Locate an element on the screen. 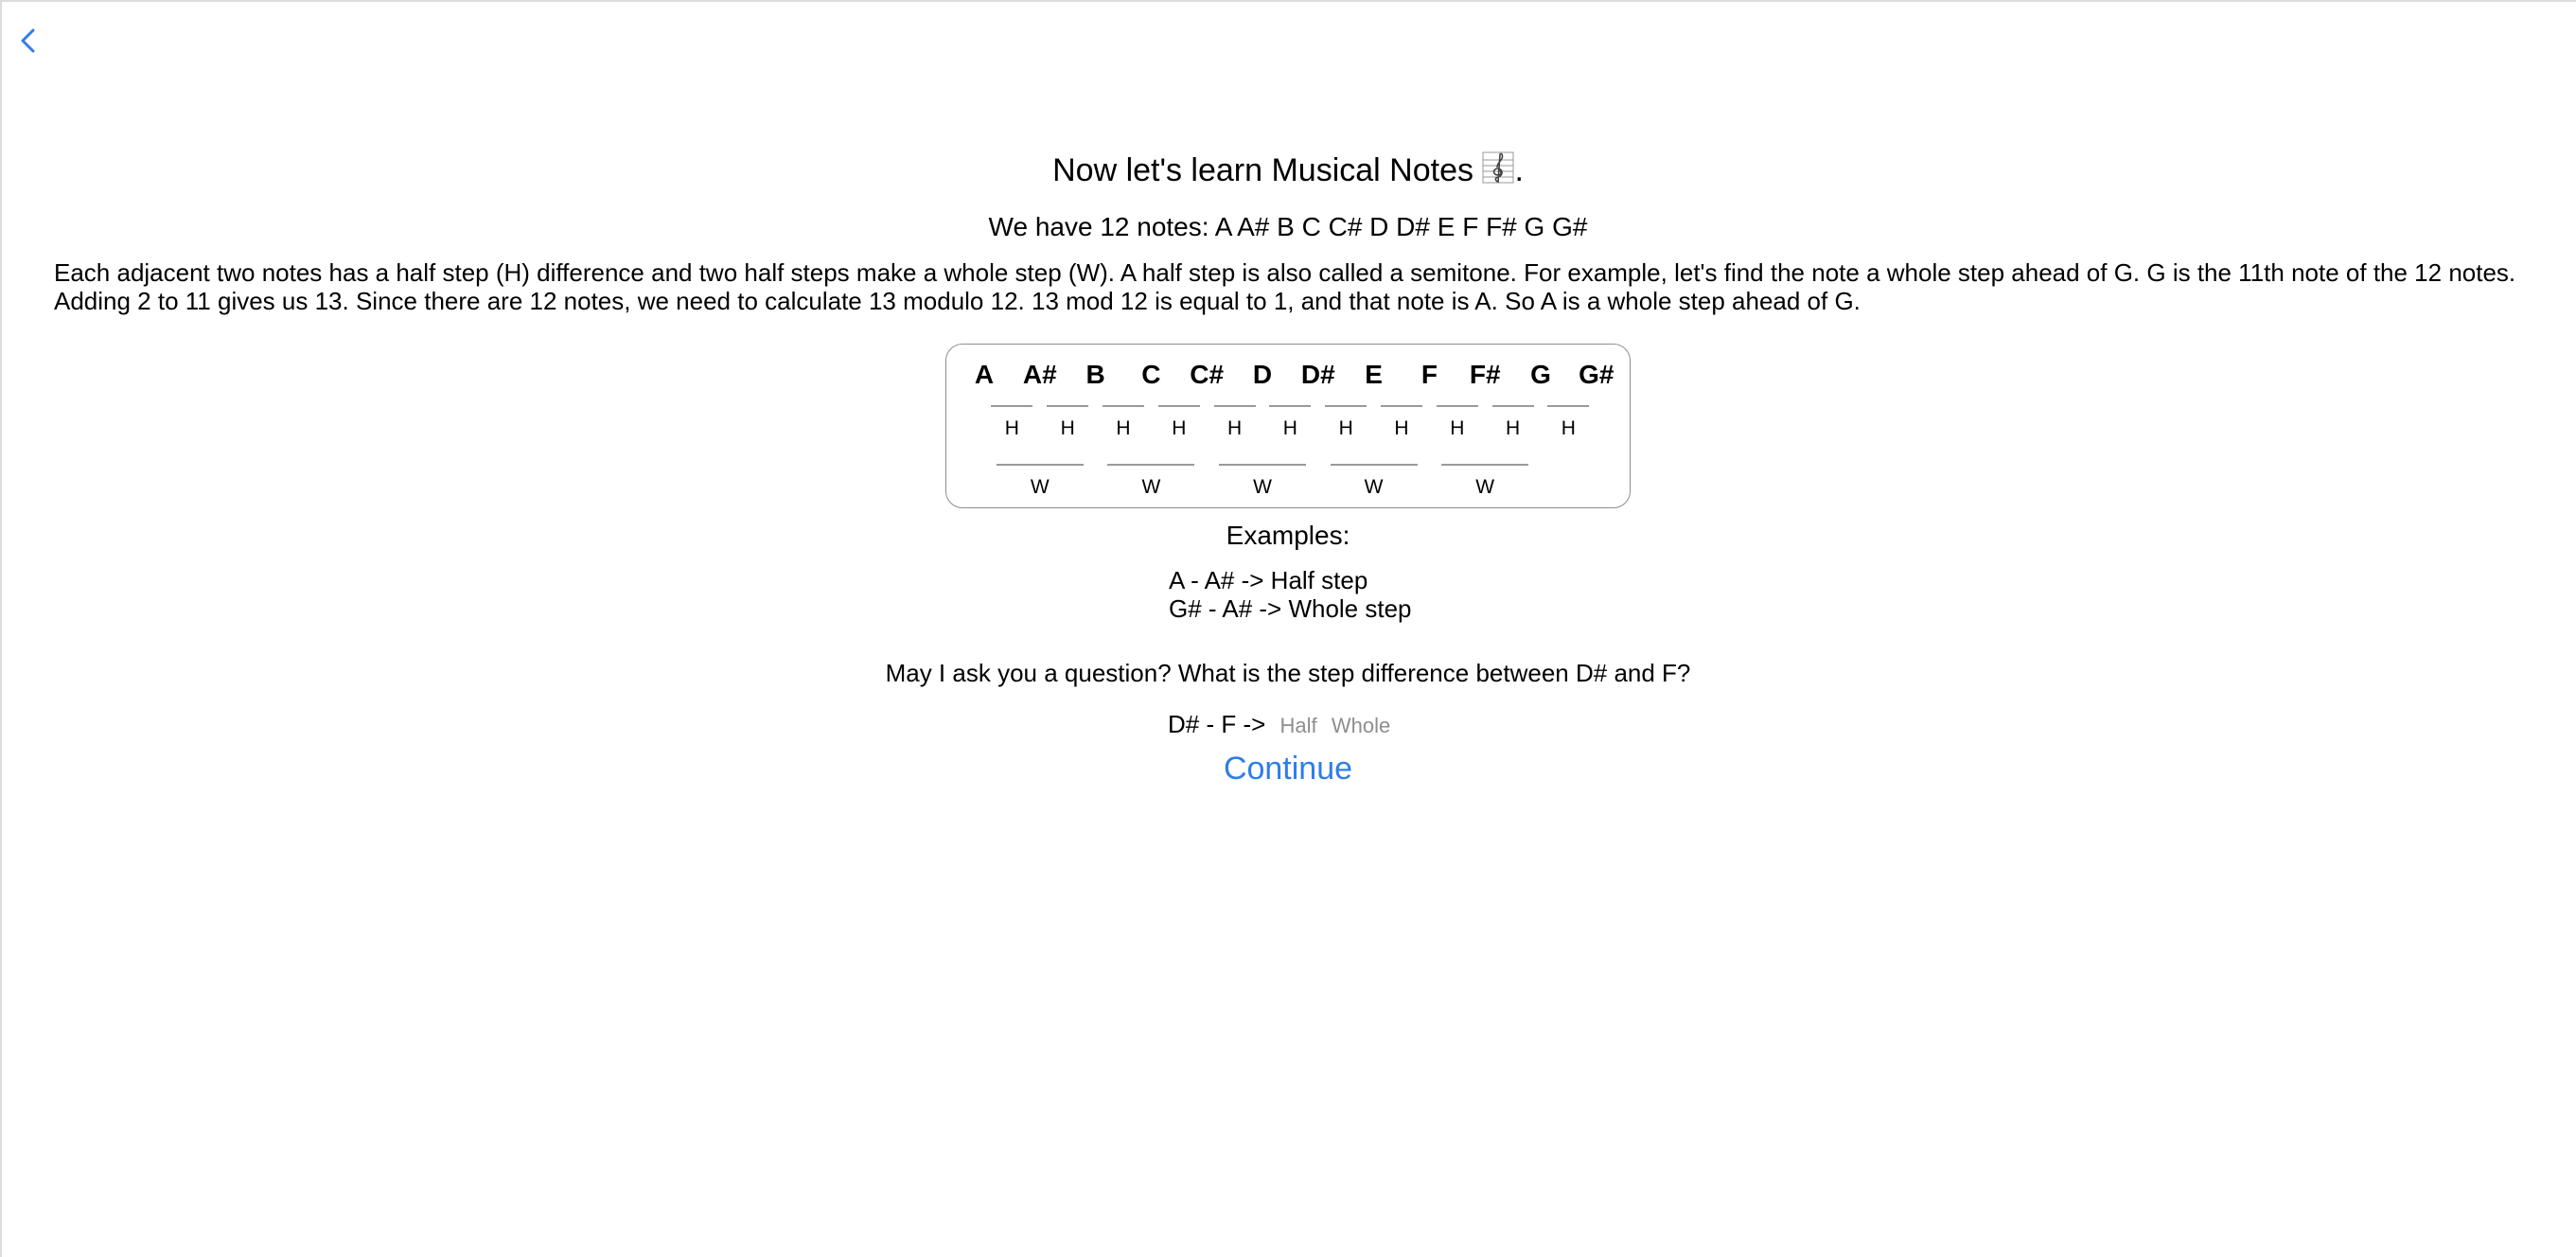 The width and height of the screenshot is (2576, 1257). continue-row: Continue is located at coordinates (1288, 768).